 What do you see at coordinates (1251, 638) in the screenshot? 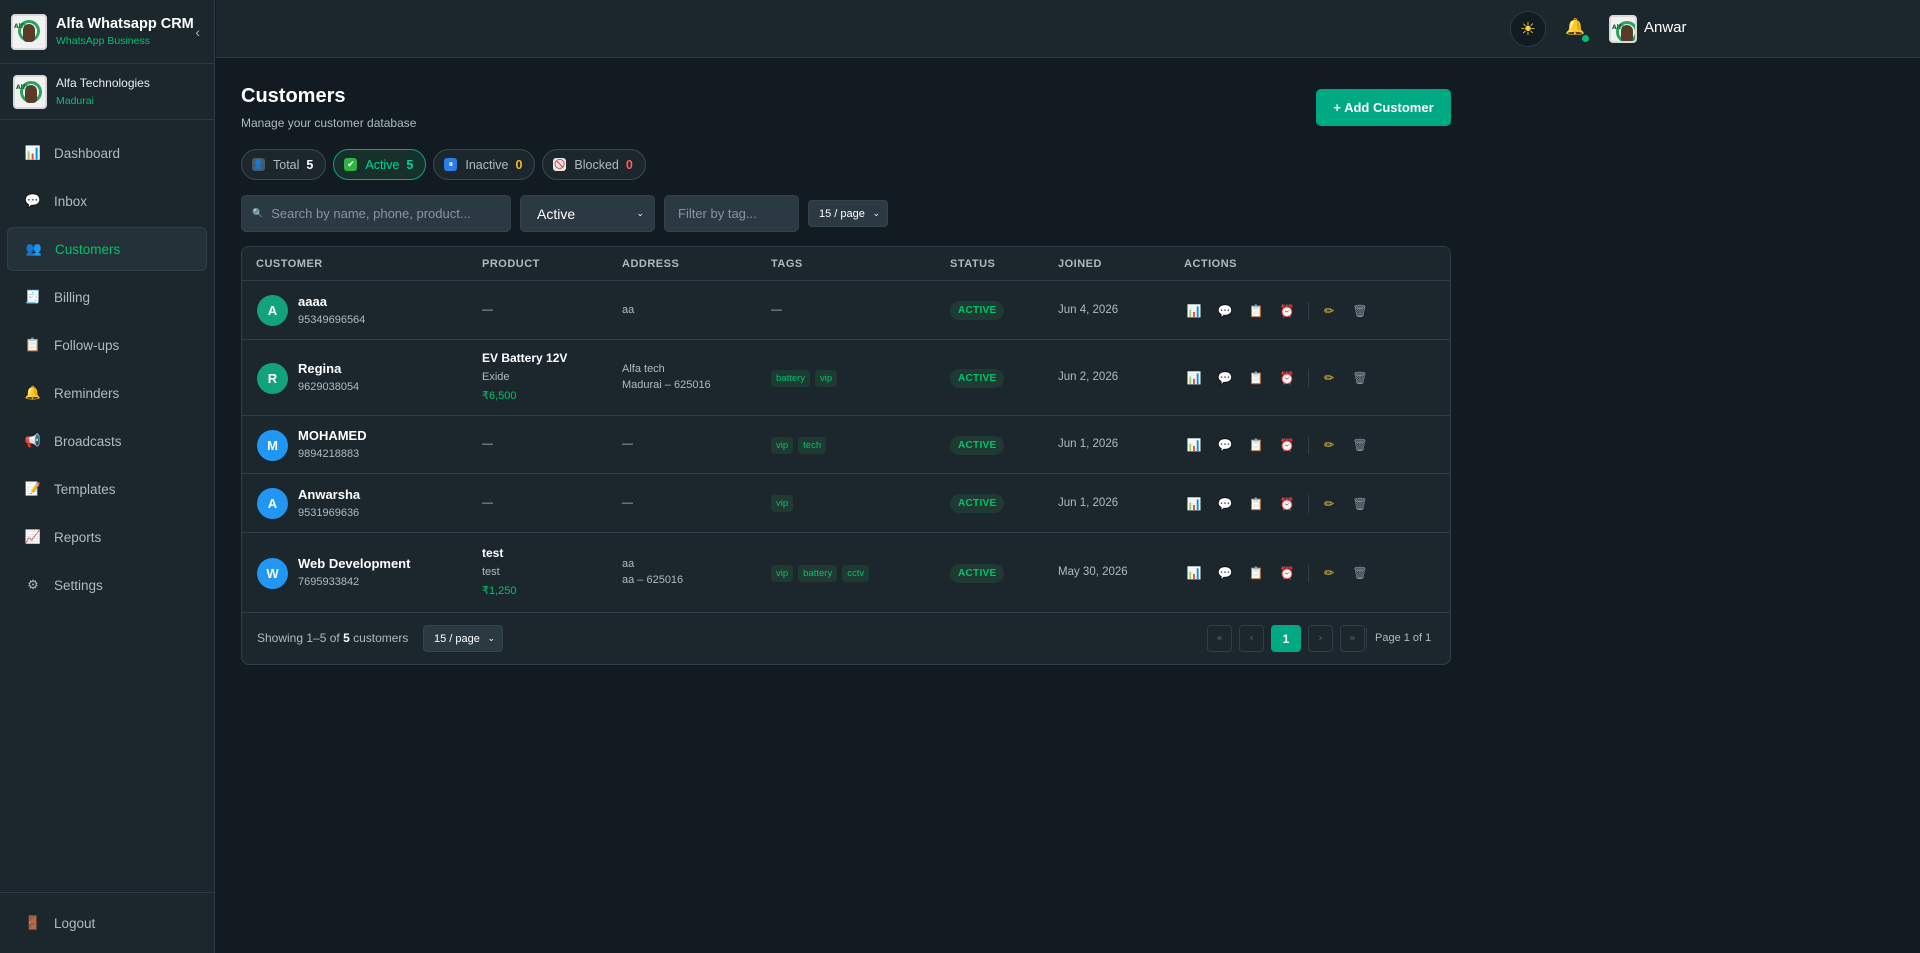
I see `prev-page-button: ‹` at bounding box center [1251, 638].